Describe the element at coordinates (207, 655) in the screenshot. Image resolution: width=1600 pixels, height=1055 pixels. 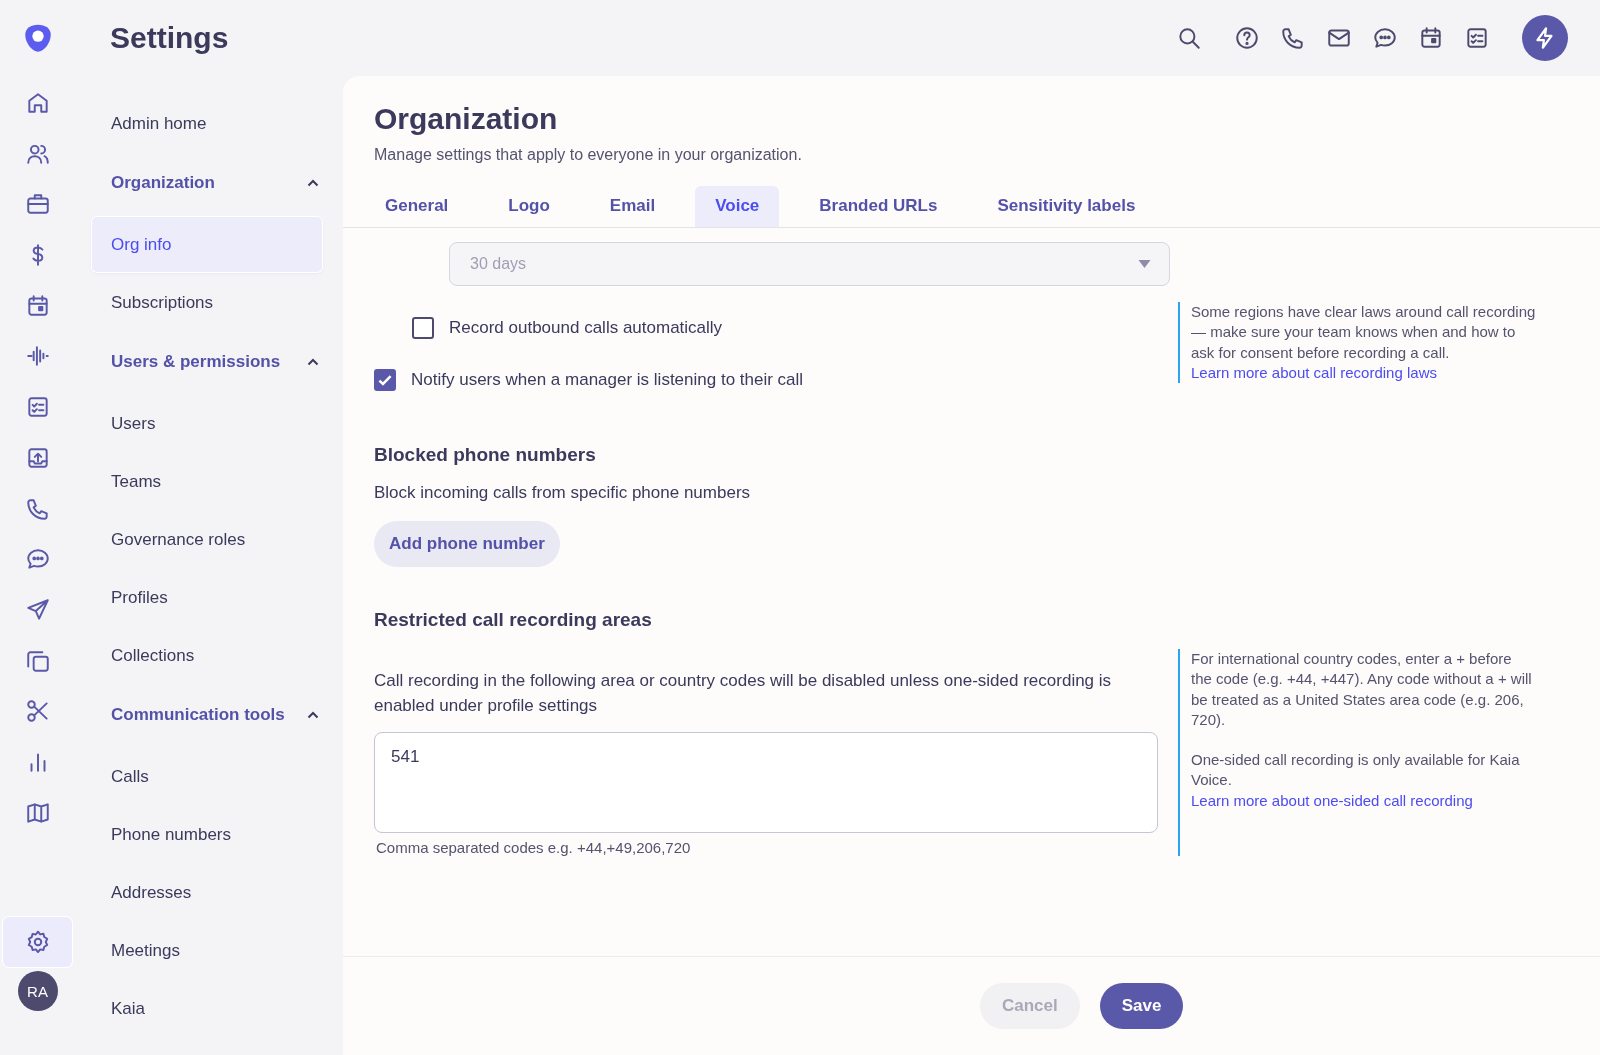
I see `sidebar-item: Collections` at that location.